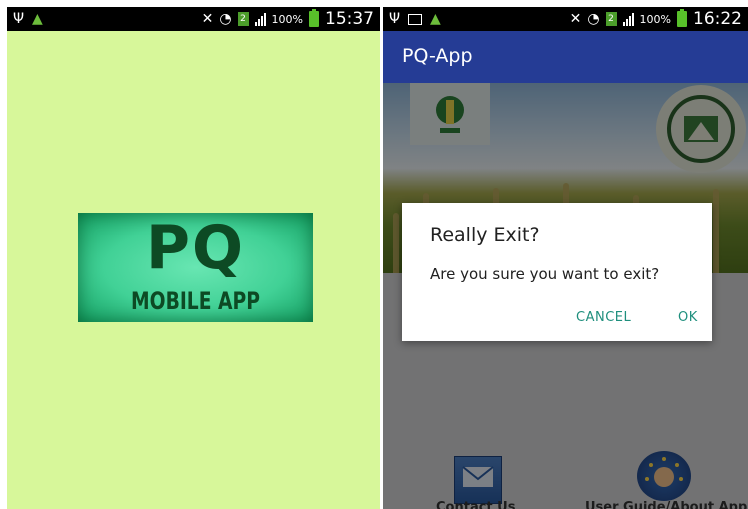  Describe the element at coordinates (688, 317) in the screenshot. I see `ok-button: OK` at that location.